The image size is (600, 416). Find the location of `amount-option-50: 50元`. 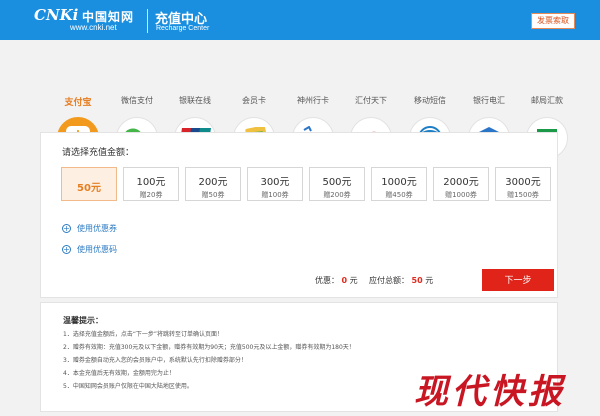

amount-option-50: 50元 is located at coordinates (89, 184).